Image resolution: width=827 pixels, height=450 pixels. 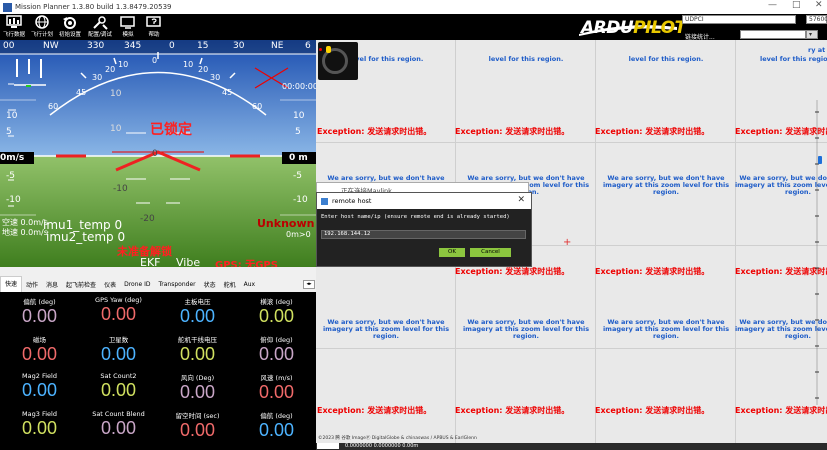 What do you see at coordinates (118, 386) in the screenshot?
I see `quick-cell: Sat Count2 0.00` at bounding box center [118, 386].